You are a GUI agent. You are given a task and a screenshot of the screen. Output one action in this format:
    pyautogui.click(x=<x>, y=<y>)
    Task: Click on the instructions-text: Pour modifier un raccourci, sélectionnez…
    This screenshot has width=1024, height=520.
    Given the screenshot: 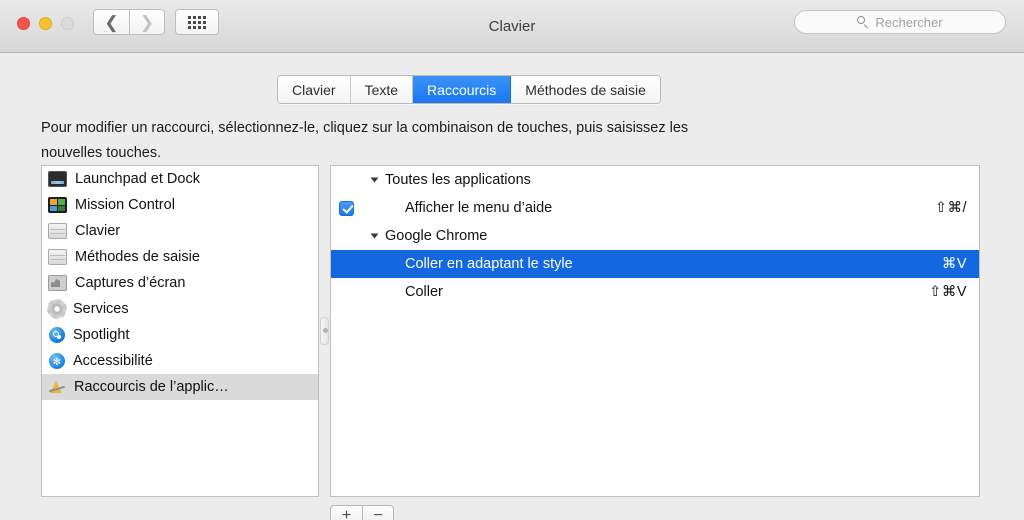 What is the action you would take?
    pyautogui.click(x=365, y=140)
    